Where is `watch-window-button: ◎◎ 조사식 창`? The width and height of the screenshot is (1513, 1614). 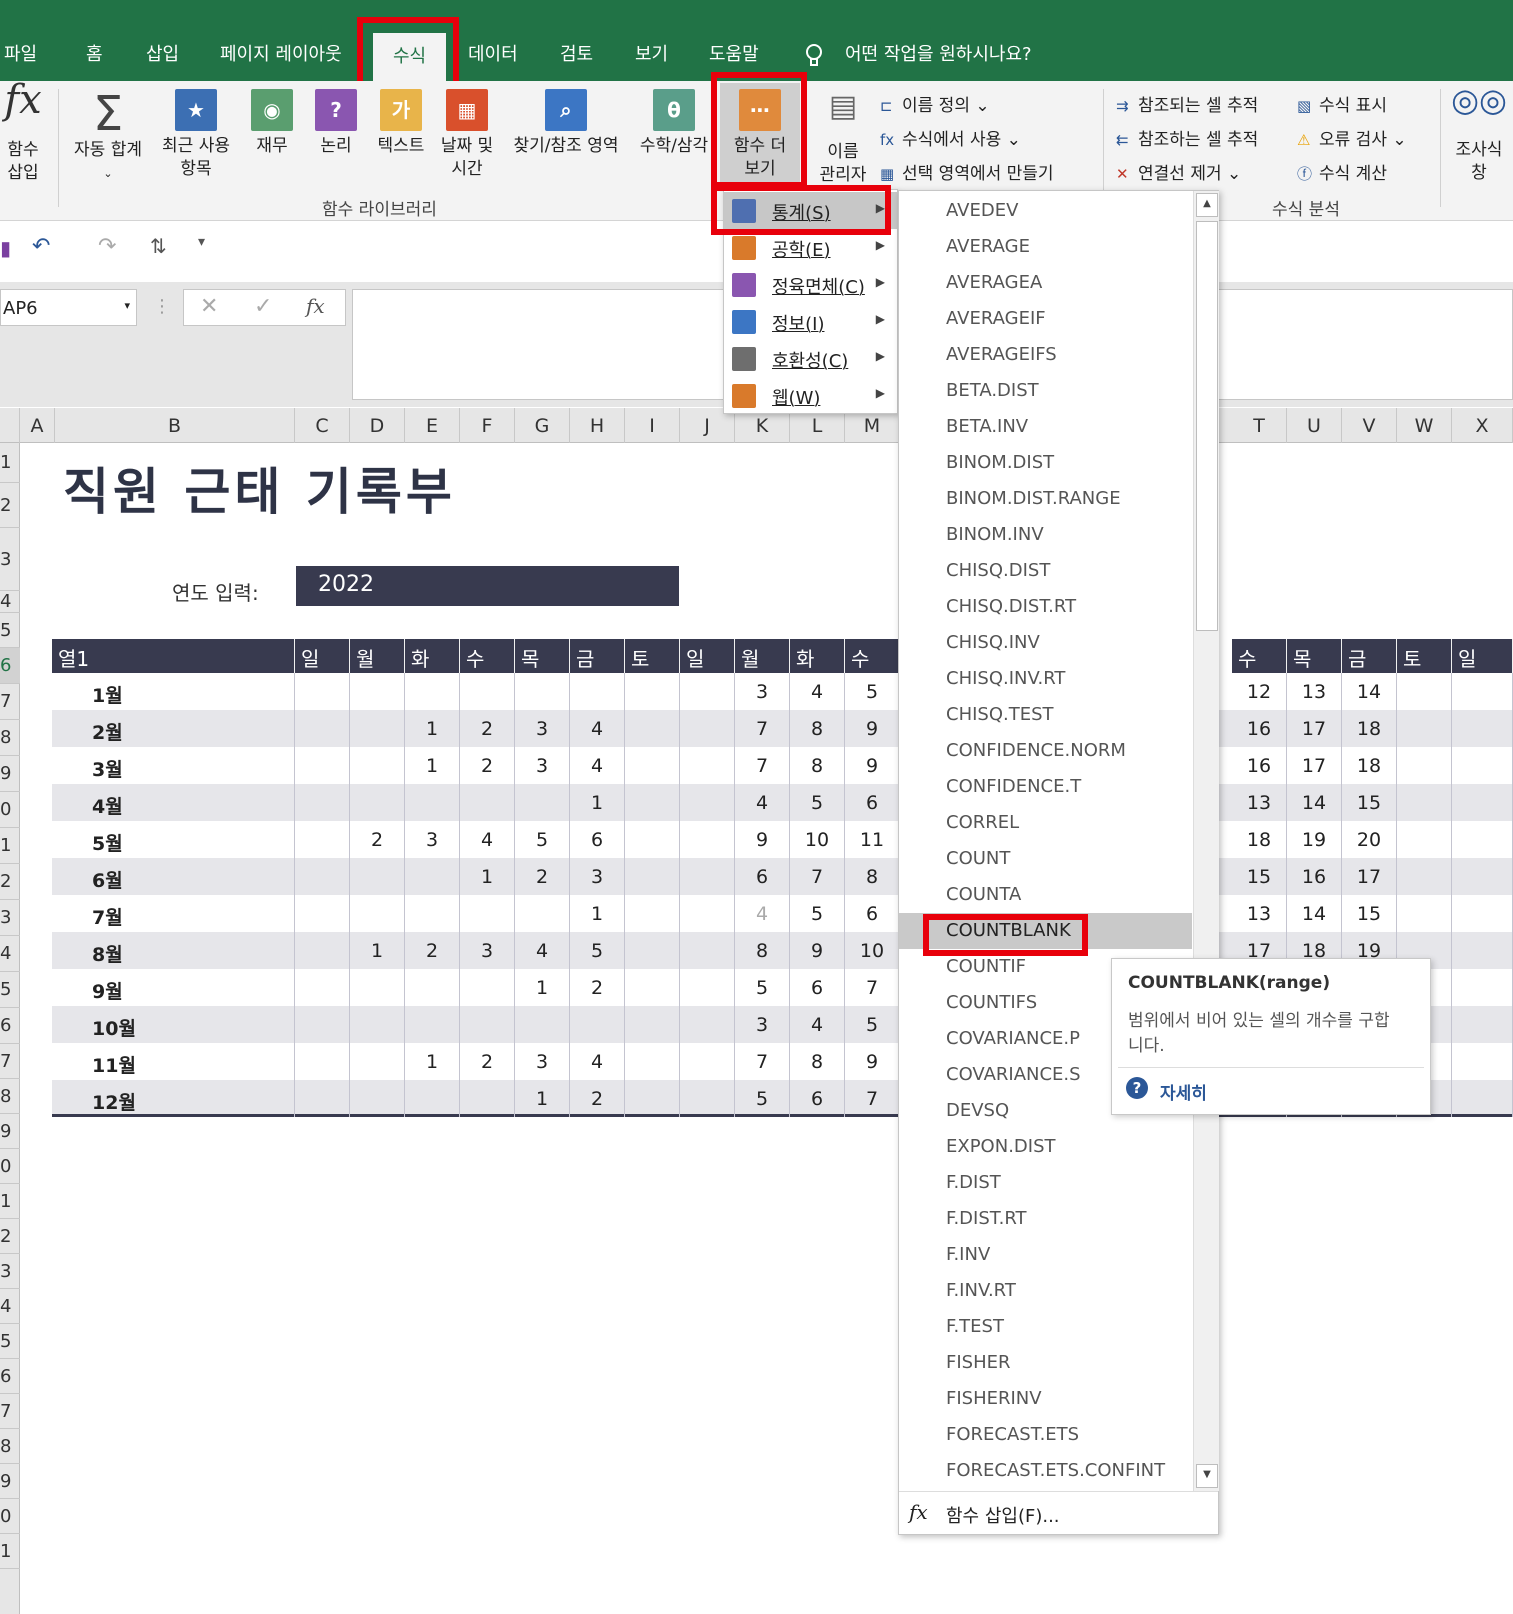
watch-window-button: ◎◎ 조사식 창 is located at coordinates (1479, 134).